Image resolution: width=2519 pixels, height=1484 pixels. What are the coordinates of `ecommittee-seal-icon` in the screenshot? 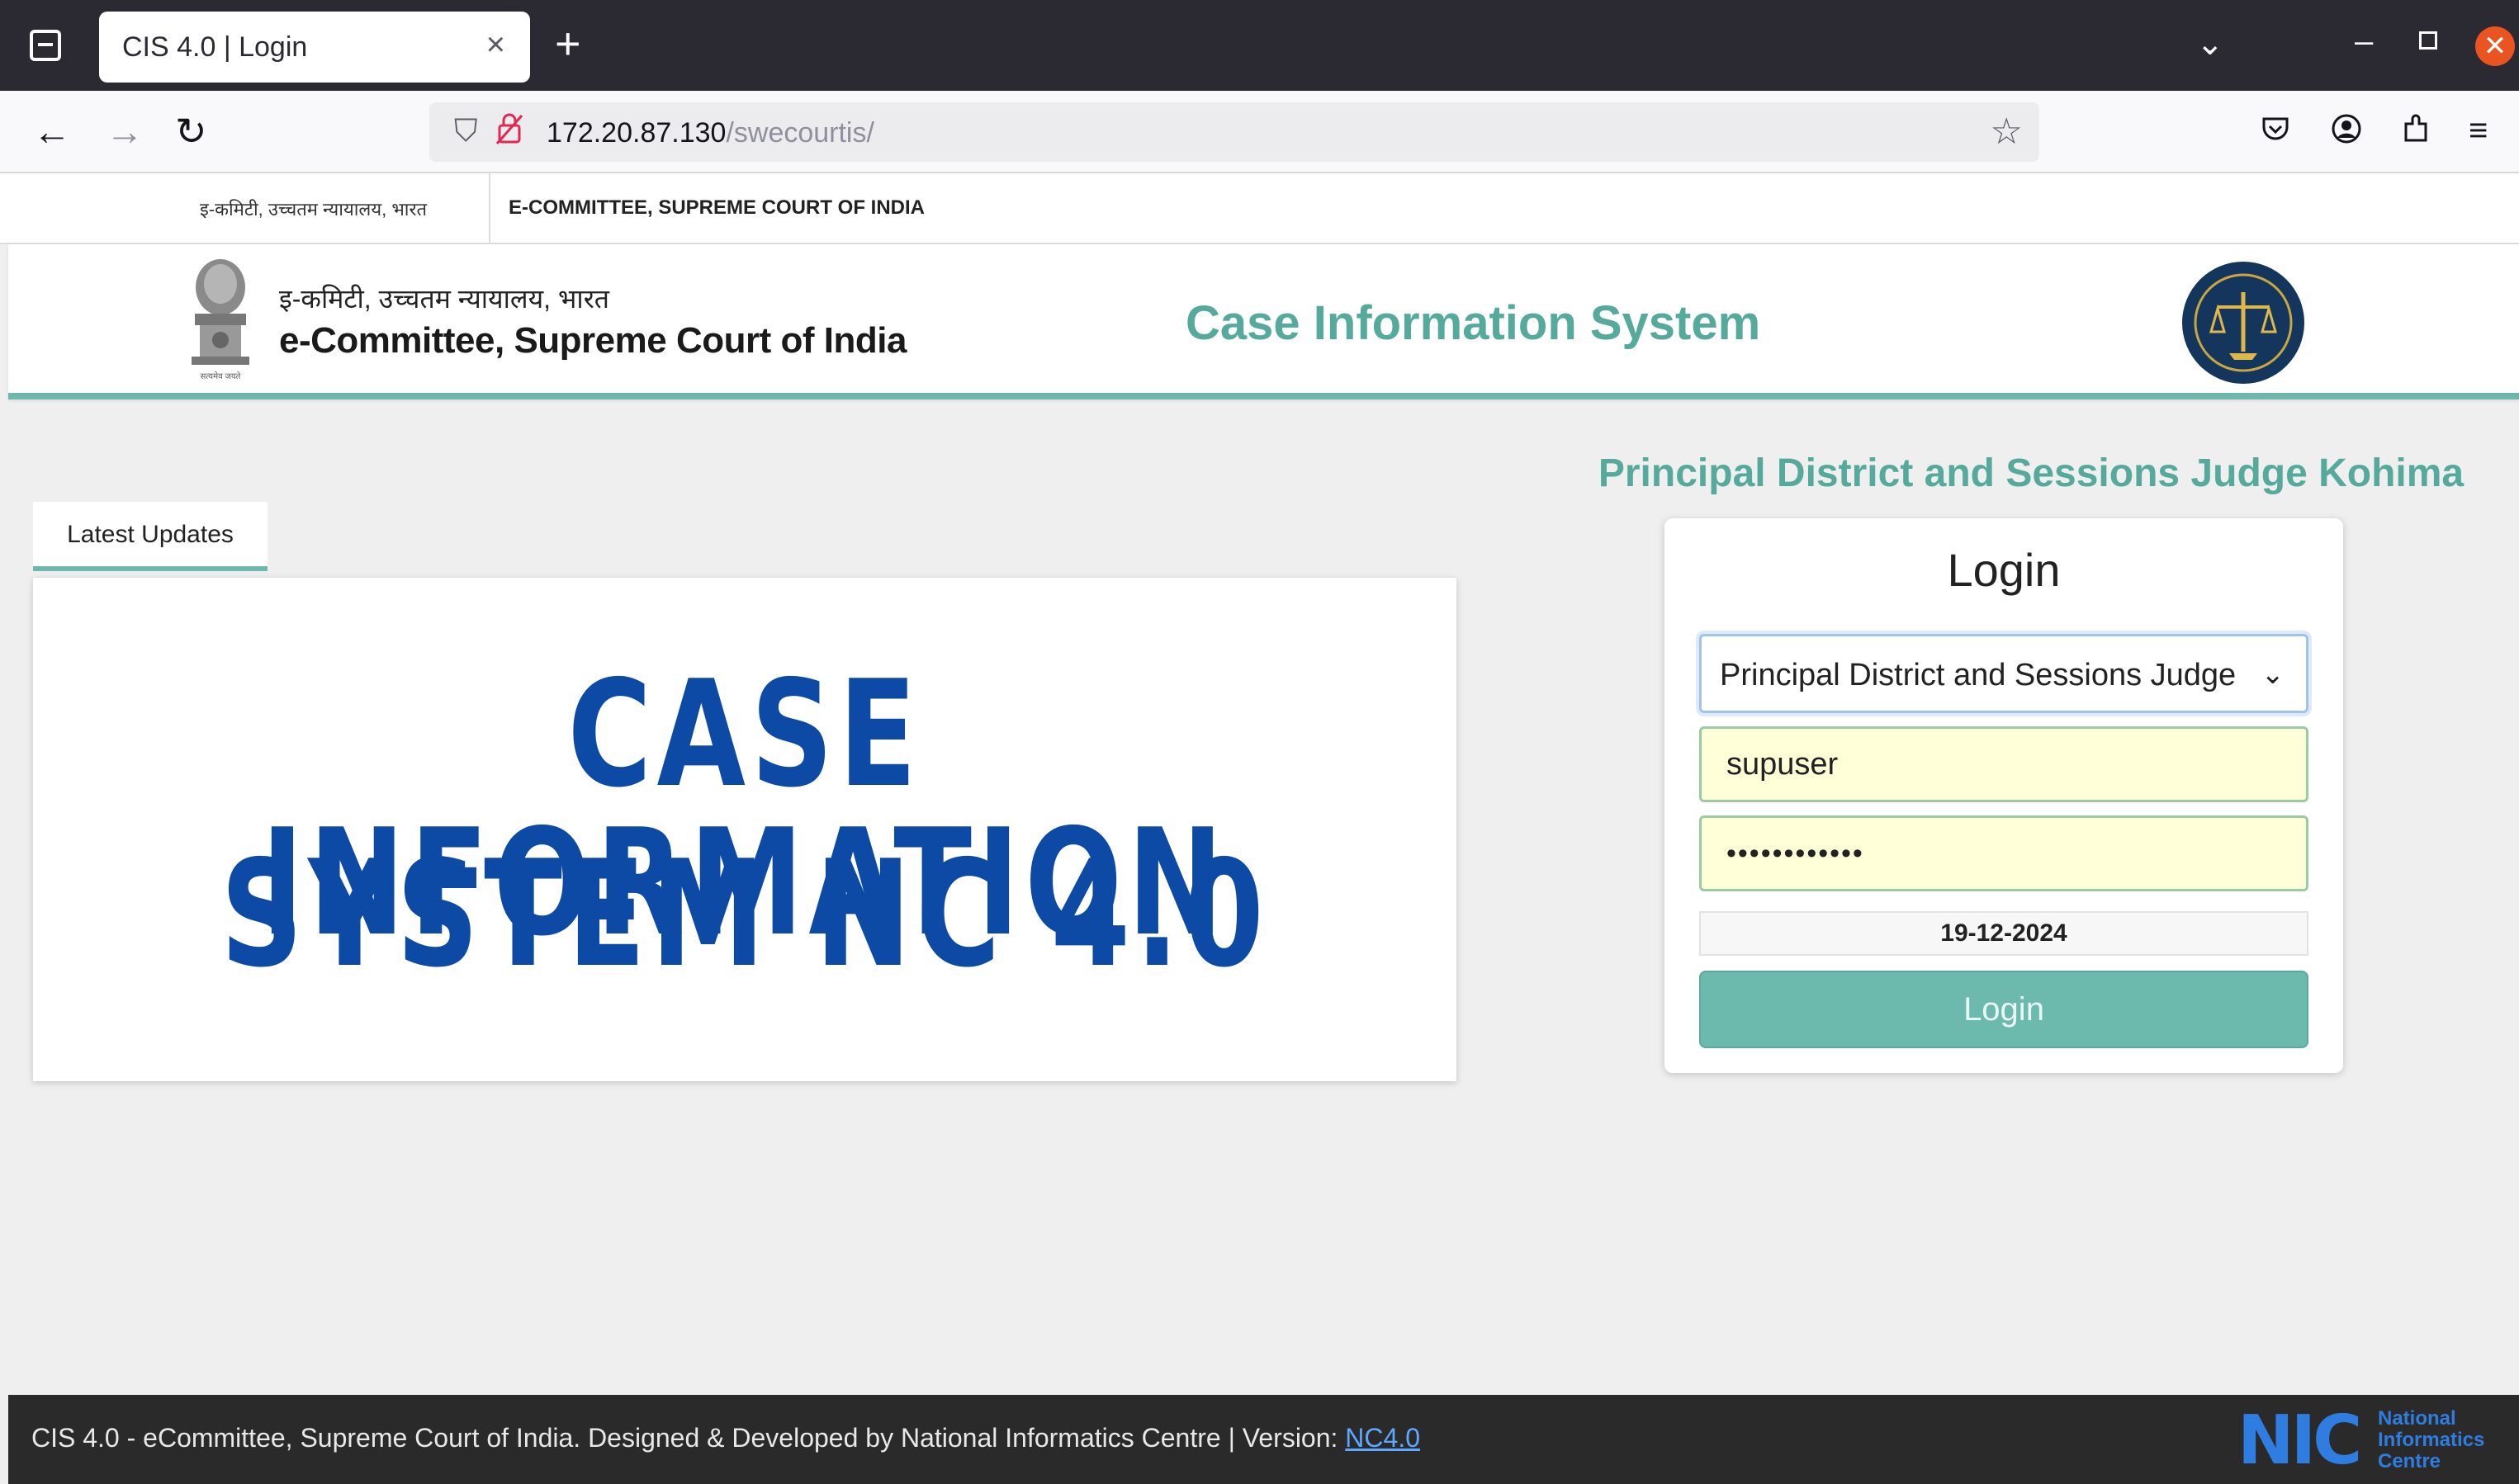 It's located at (2243, 323).